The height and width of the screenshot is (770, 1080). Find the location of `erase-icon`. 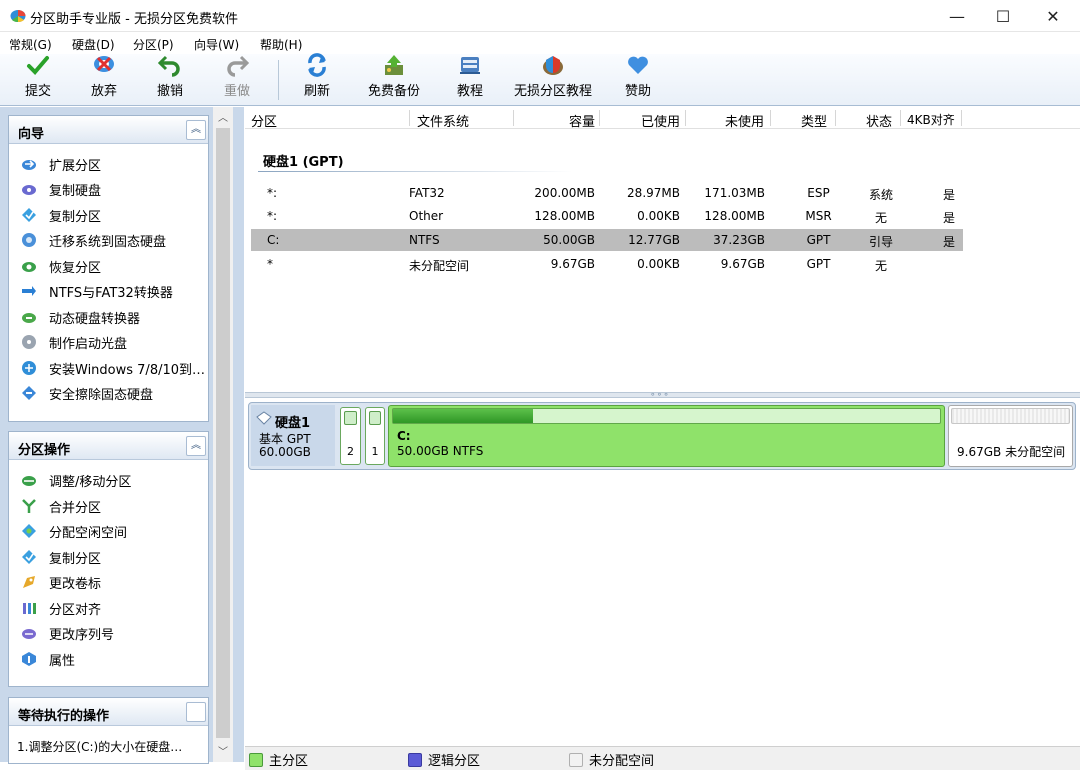

erase-icon is located at coordinates (29, 393).